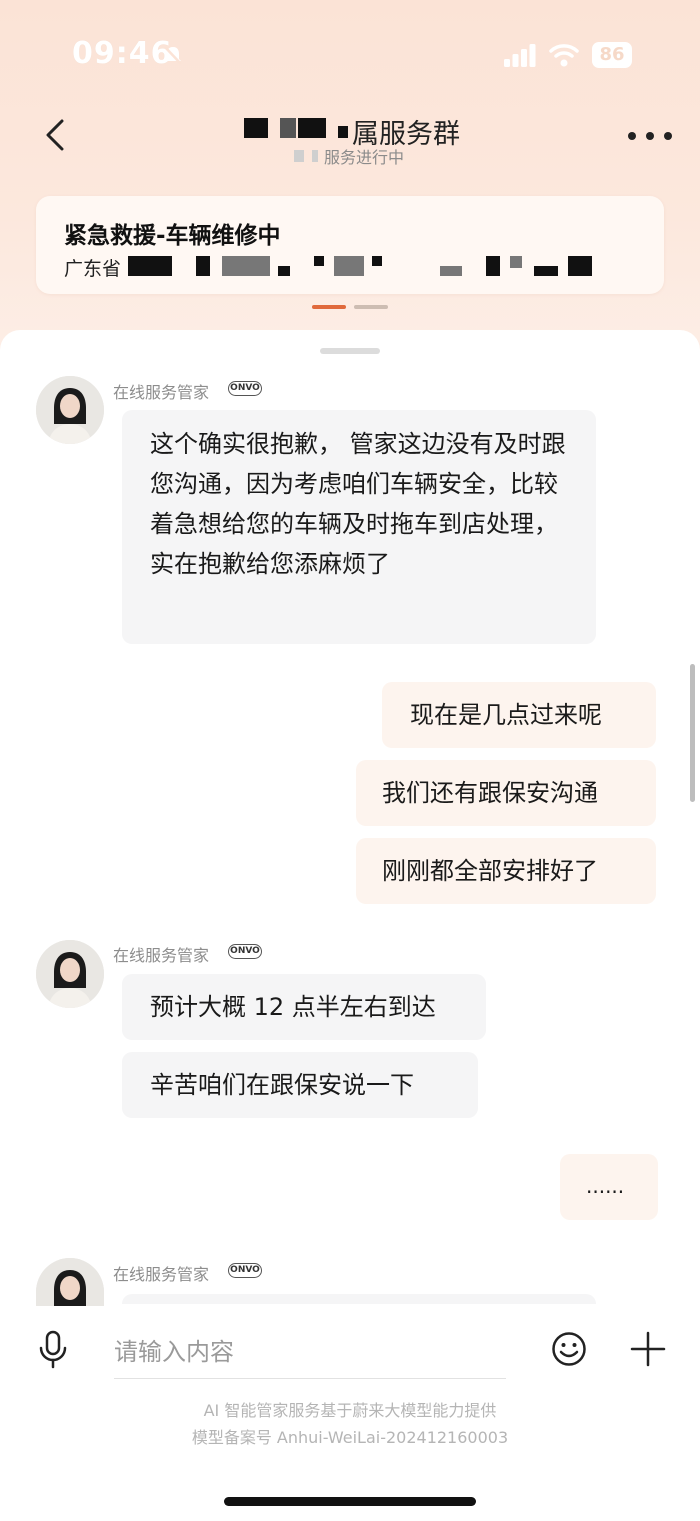 The width and height of the screenshot is (700, 1521). Describe the element at coordinates (564, 55) in the screenshot. I see `wifi-icon` at that location.